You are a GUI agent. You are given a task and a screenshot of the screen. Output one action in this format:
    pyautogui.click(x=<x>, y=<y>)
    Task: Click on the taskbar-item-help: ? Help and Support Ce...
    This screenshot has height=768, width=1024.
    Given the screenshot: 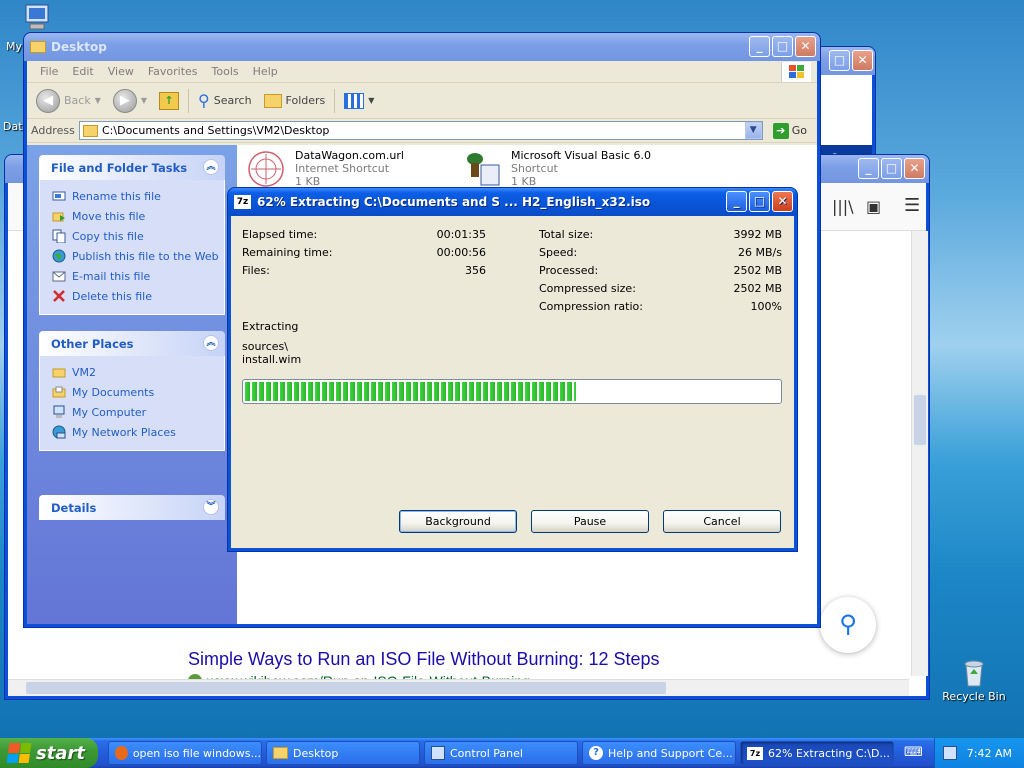 What is the action you would take?
    pyautogui.click(x=659, y=753)
    